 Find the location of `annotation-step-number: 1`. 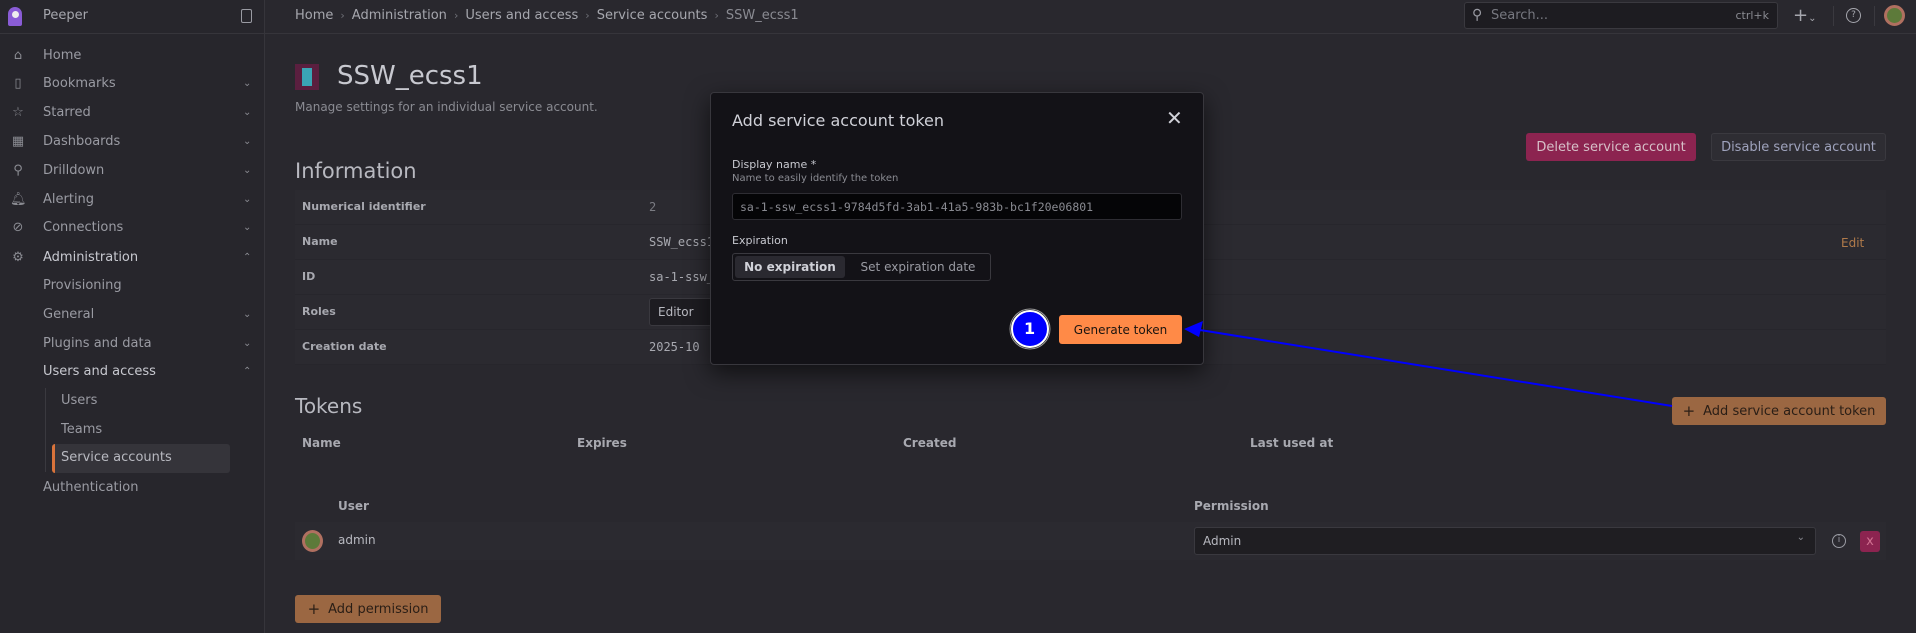

annotation-step-number: 1 is located at coordinates (1030, 328).